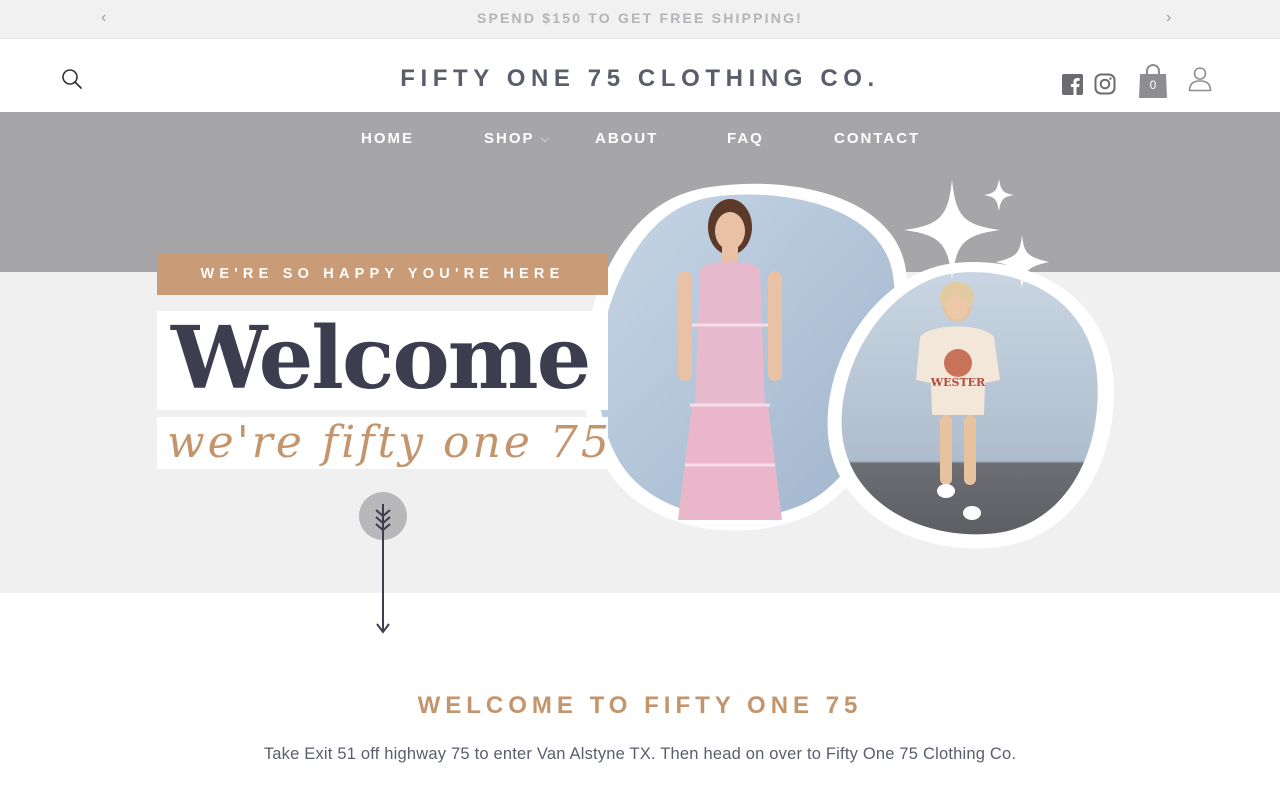 This screenshot has height=800, width=1280. I want to click on svg-text: WESTER, so click(958, 382).